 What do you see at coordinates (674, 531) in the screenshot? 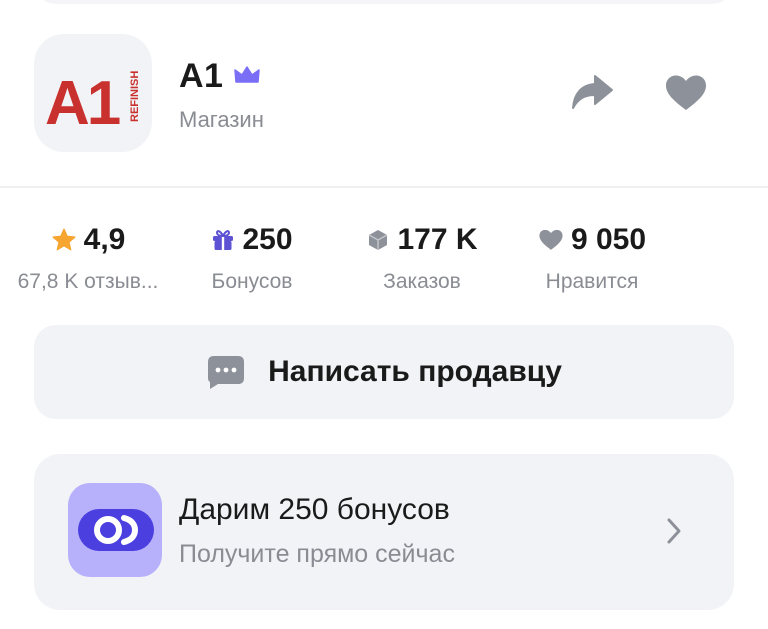
I see `chevron-right-icon` at bounding box center [674, 531].